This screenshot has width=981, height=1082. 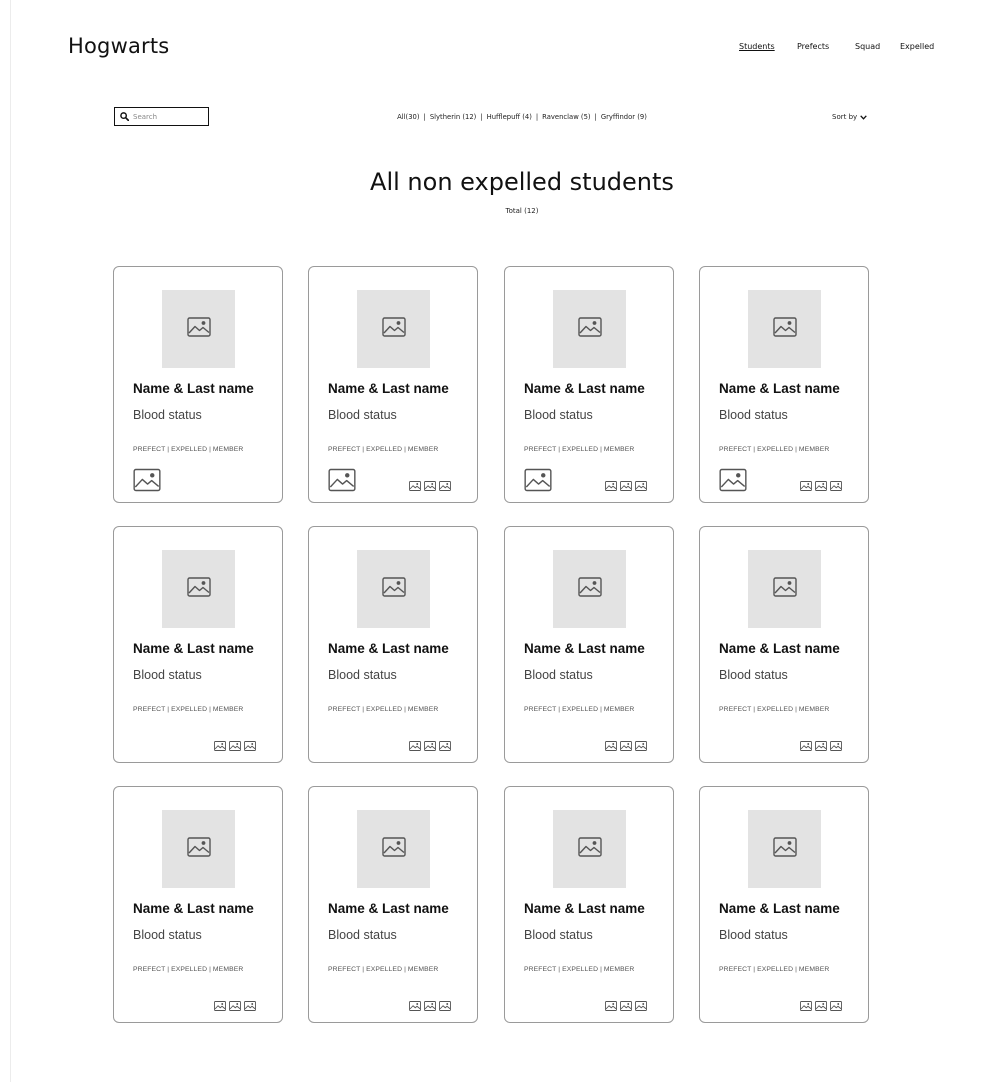 I want to click on sort-dropdown: Sort by, so click(x=849, y=117).